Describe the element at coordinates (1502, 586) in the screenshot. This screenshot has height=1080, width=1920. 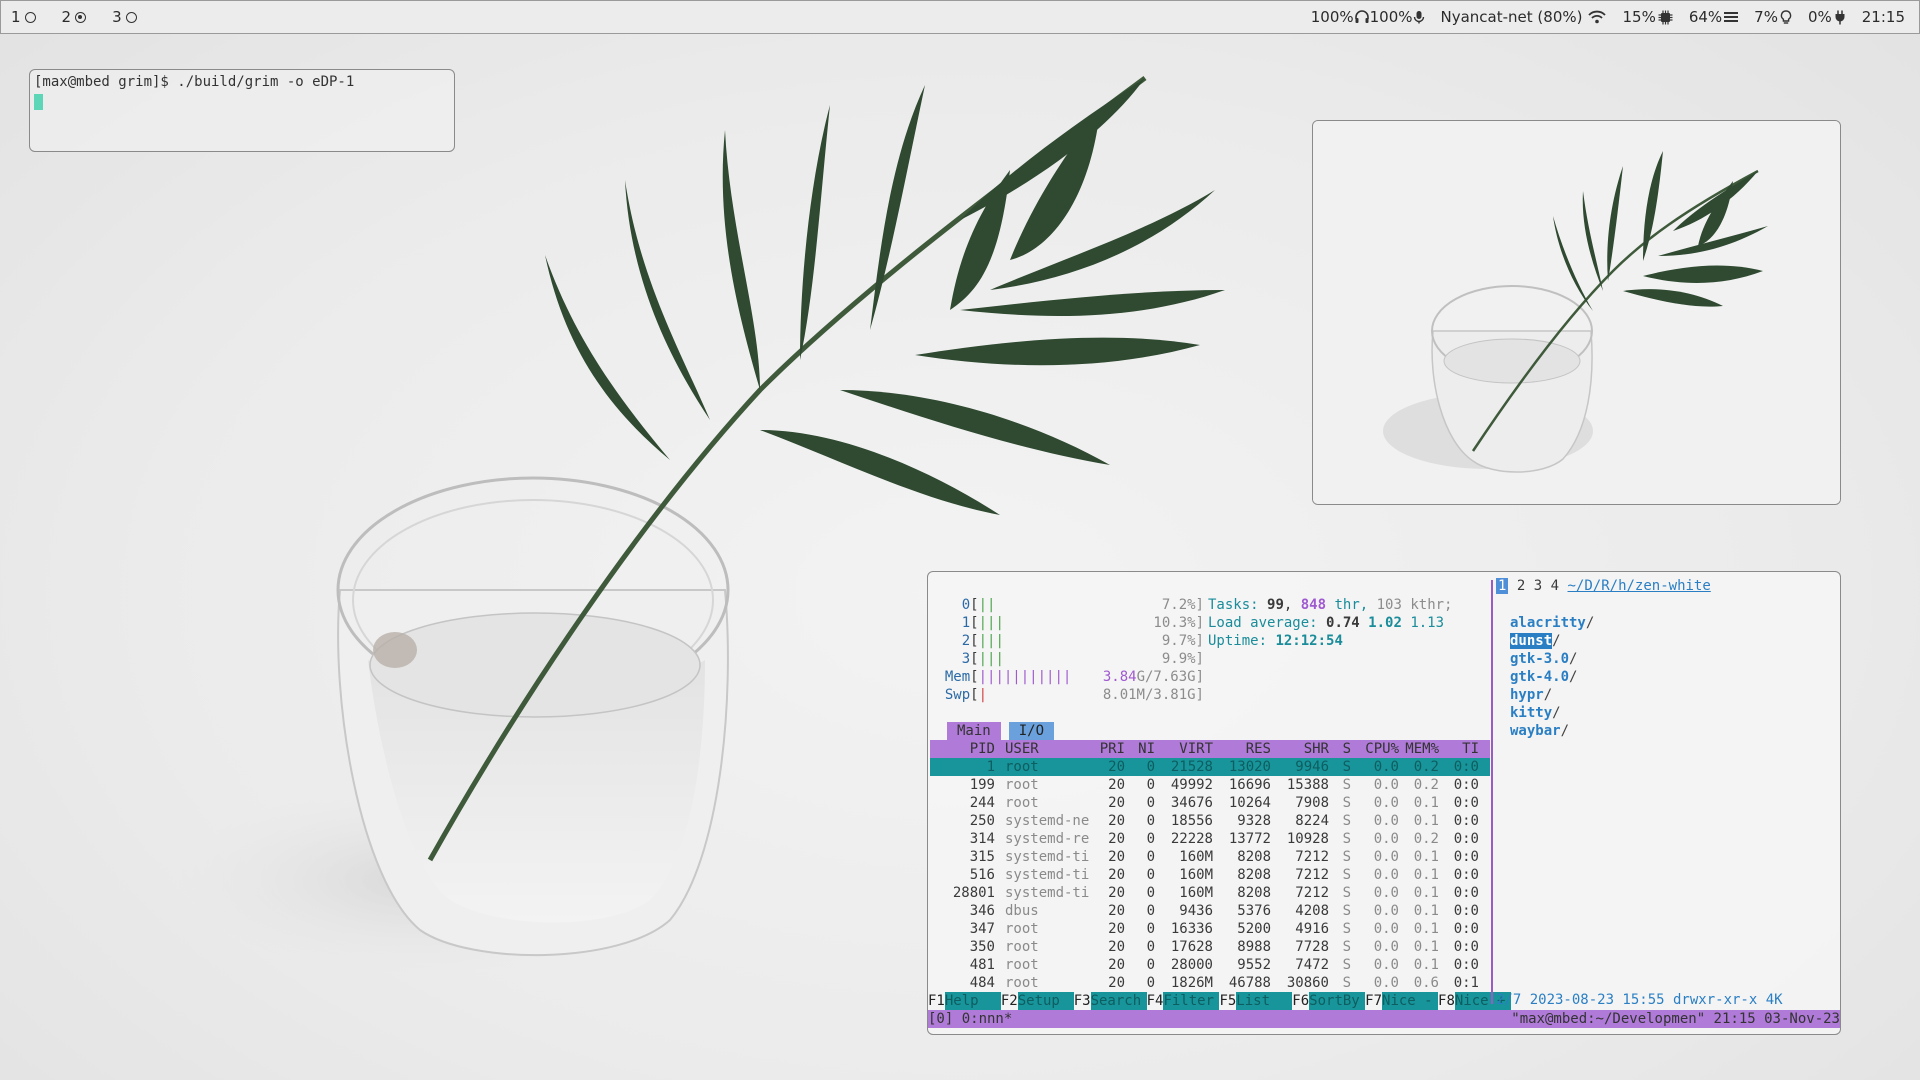
I see `nnn-context-1: 1` at that location.